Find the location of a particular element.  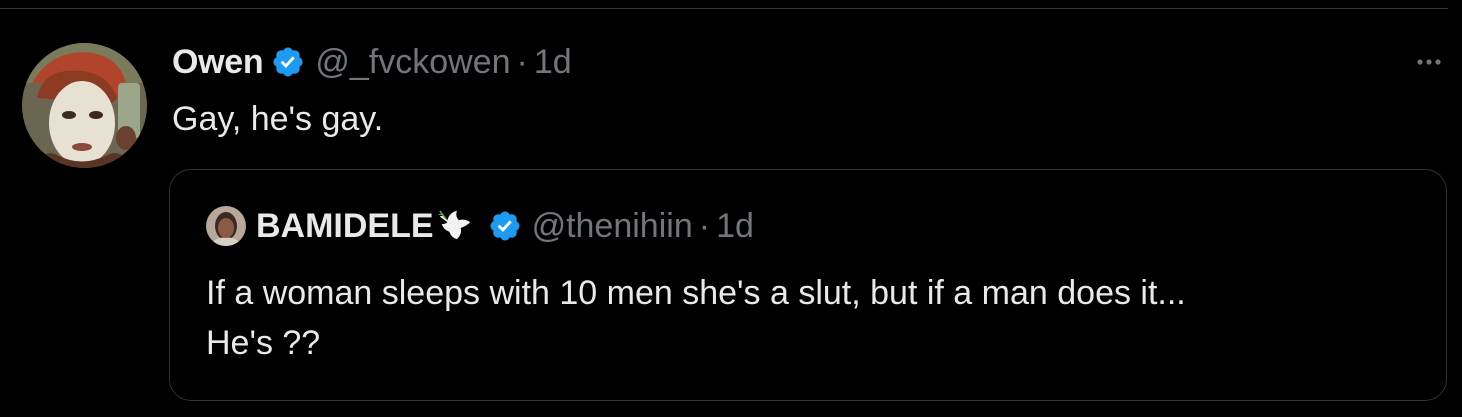

top-divider is located at coordinates (724, 8).